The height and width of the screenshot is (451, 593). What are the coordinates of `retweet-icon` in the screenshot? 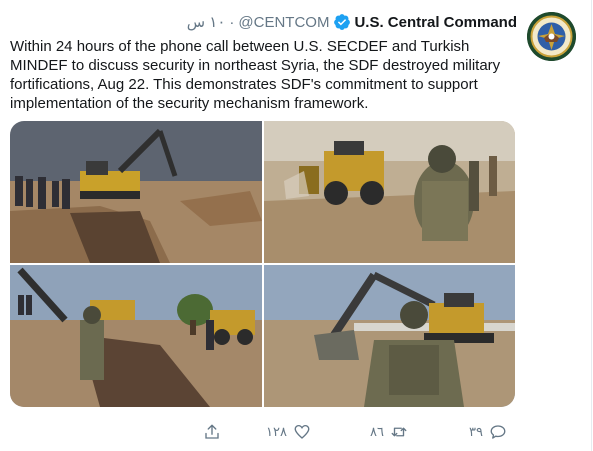 It's located at (399, 432).